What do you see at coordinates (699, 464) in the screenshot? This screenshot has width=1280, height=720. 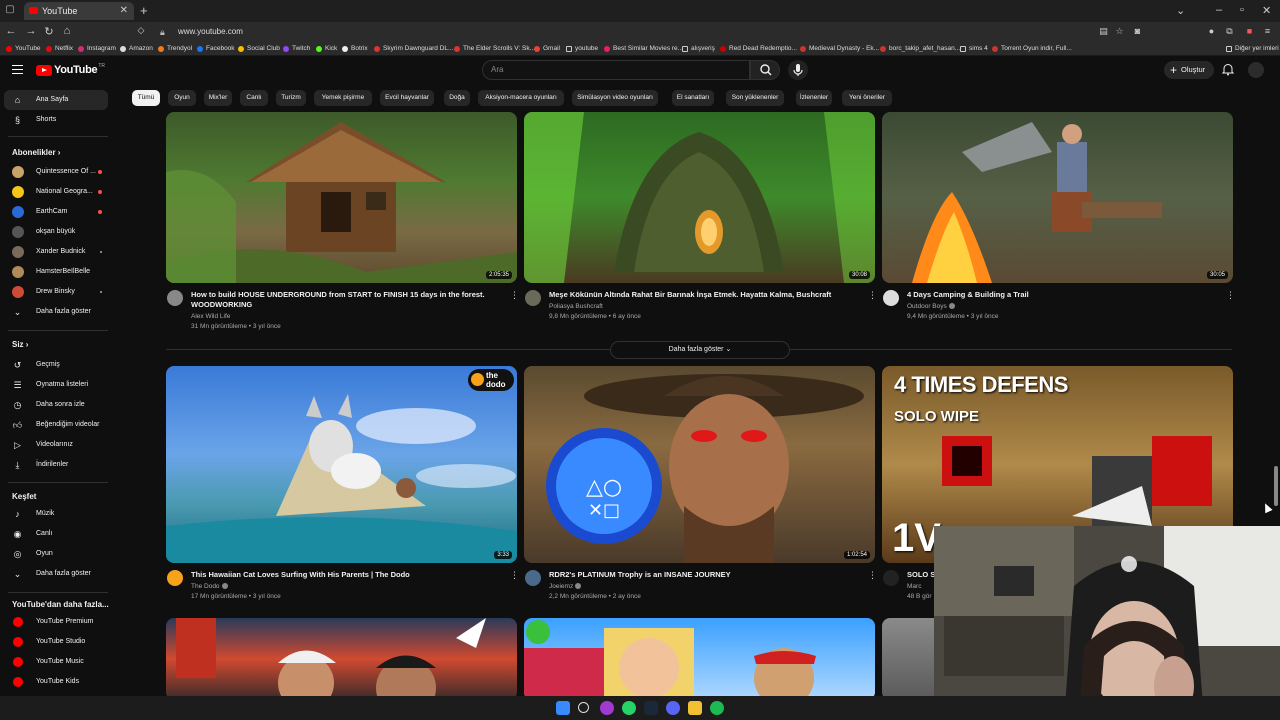 I see `video-thumbnail: △○ ✕□ 1:02:54` at bounding box center [699, 464].